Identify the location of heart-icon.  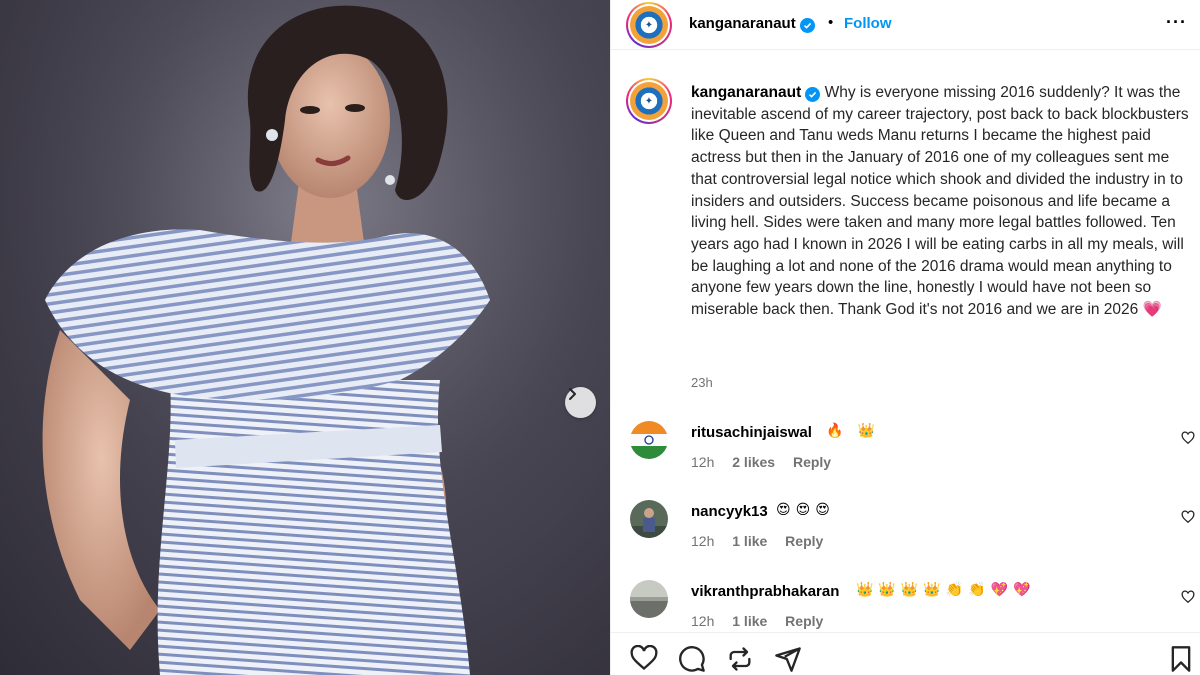
(644, 658).